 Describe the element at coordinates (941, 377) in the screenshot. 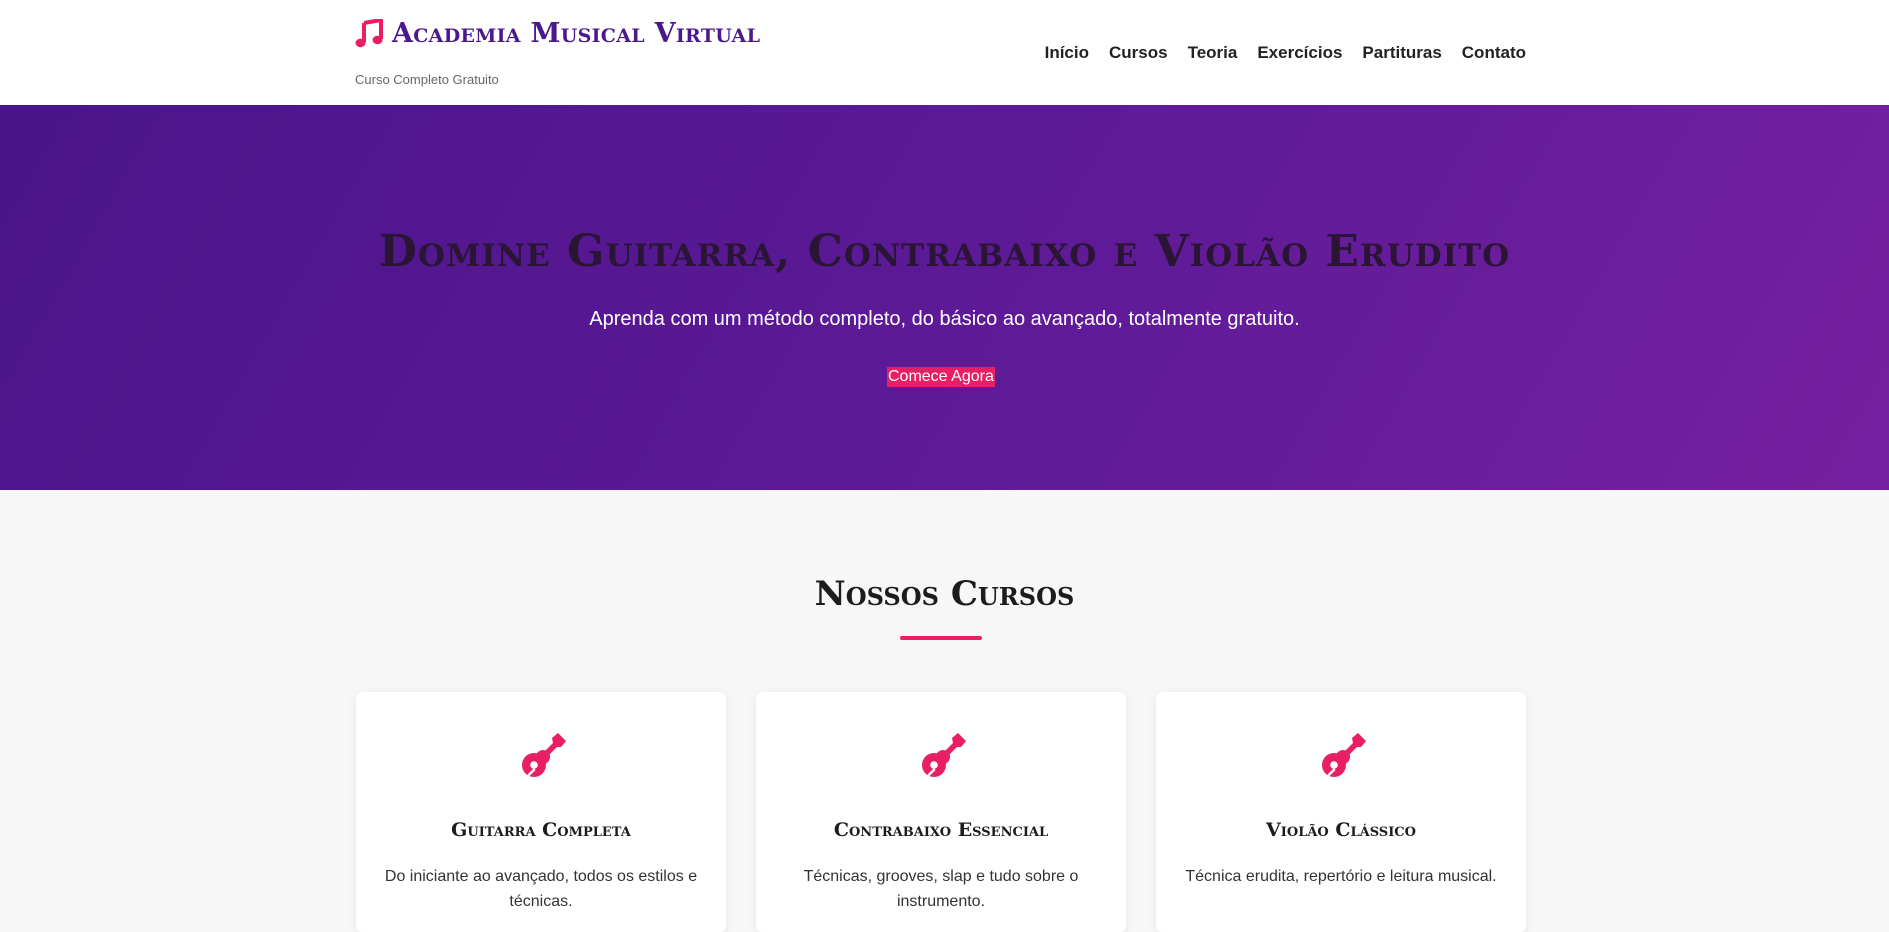

I see `start-now-button: Comece Agora` at that location.